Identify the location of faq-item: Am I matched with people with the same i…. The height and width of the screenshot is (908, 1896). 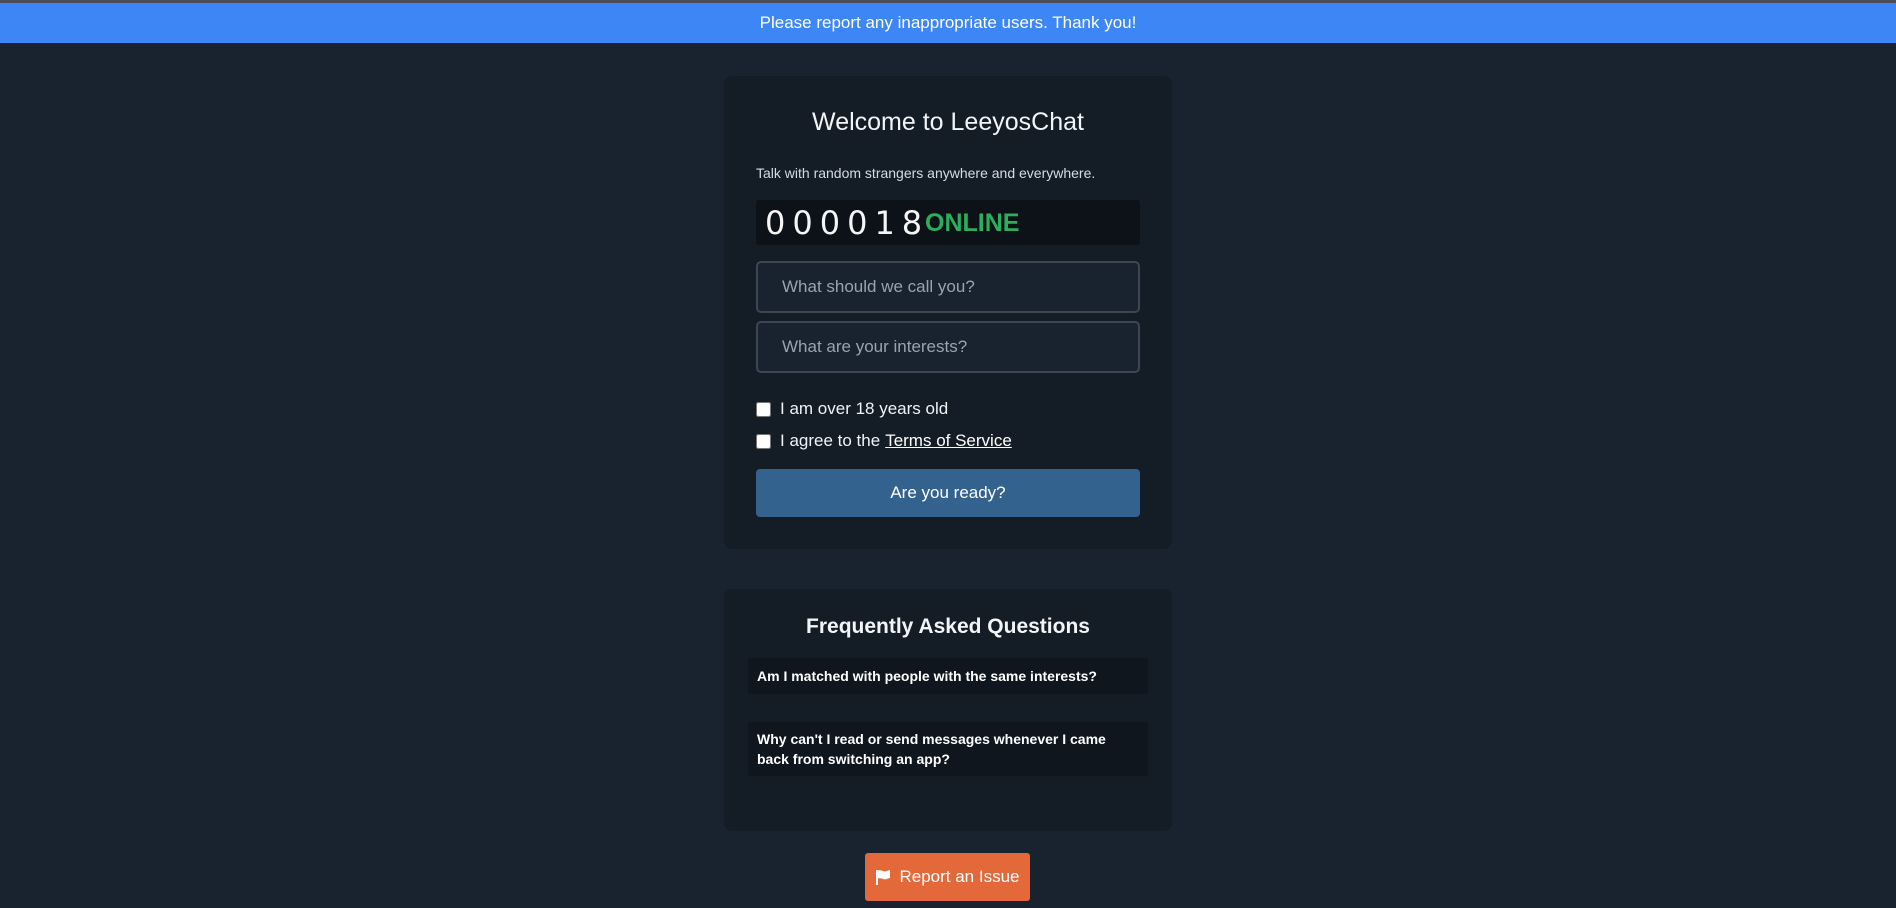
(948, 676).